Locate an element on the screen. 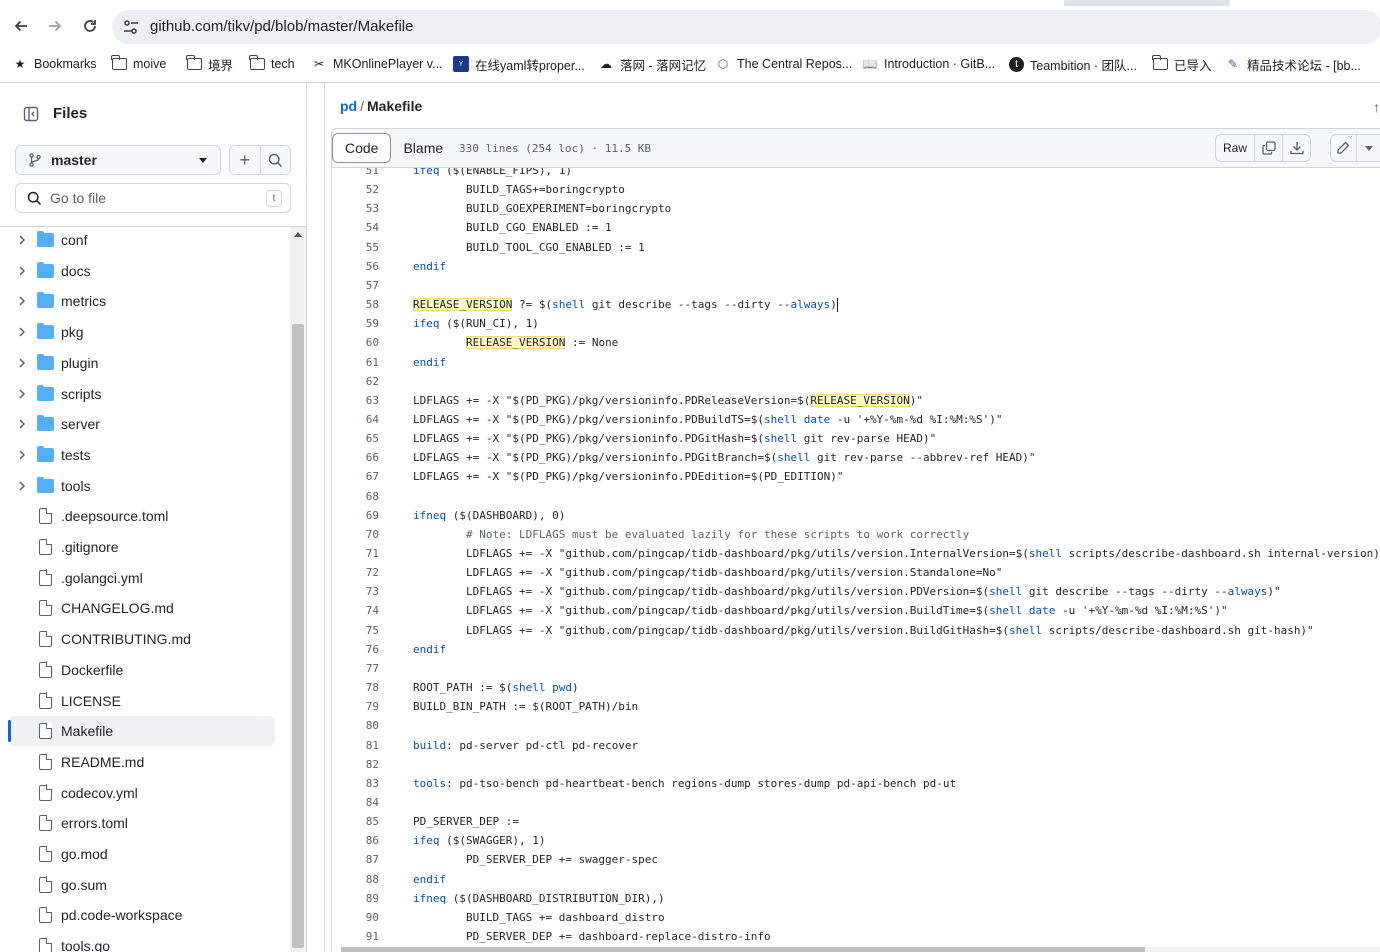 The height and width of the screenshot is (952, 1380). tree-file-dockerfile: Dockerfile is located at coordinates (141, 670).